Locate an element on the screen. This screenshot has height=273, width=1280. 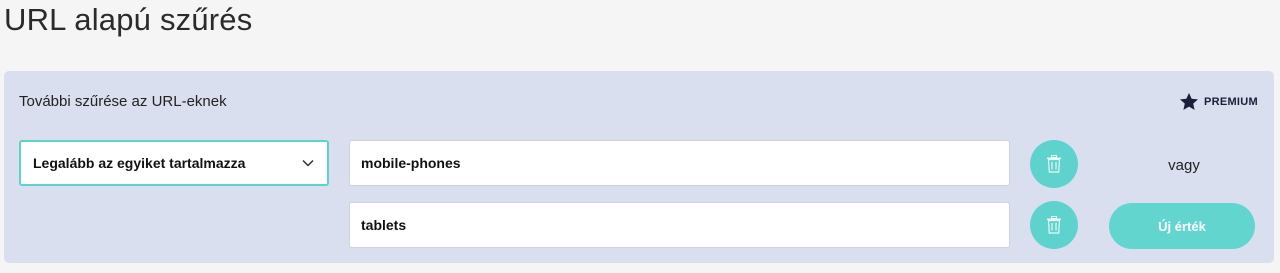
condition-select-value: Legalább az egyiket tartalmazza is located at coordinates (139, 163).